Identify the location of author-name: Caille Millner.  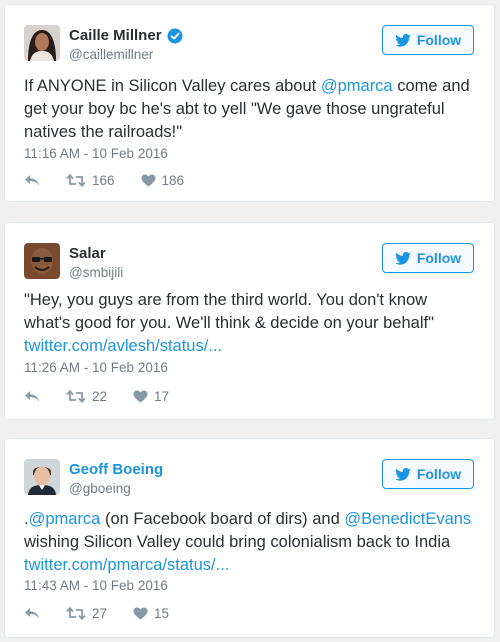
(115, 35).